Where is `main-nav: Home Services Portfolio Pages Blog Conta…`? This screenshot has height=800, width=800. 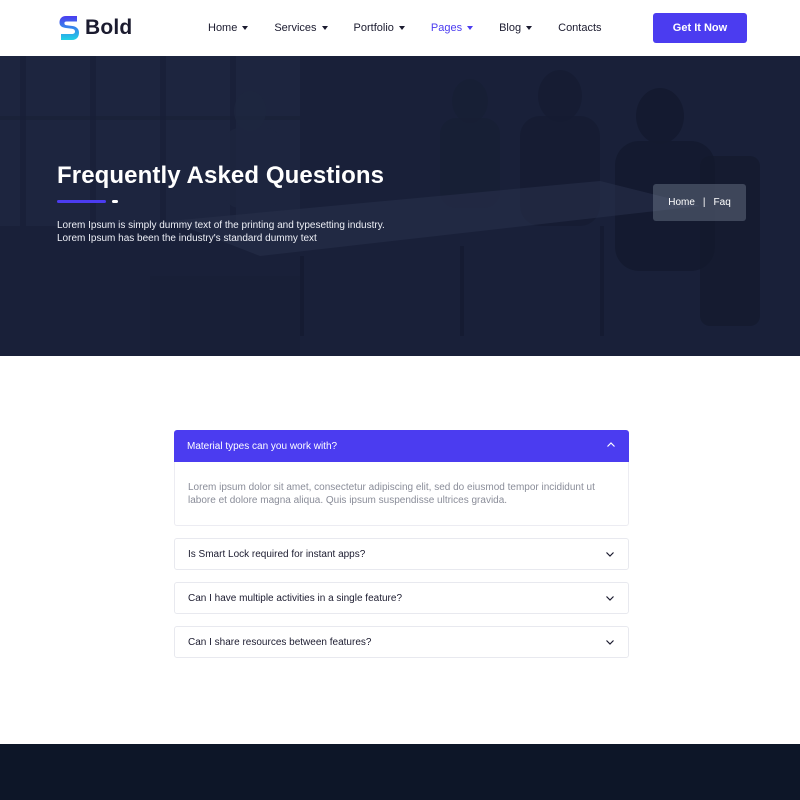 main-nav: Home Services Portfolio Pages Blog Conta… is located at coordinates (418, 28).